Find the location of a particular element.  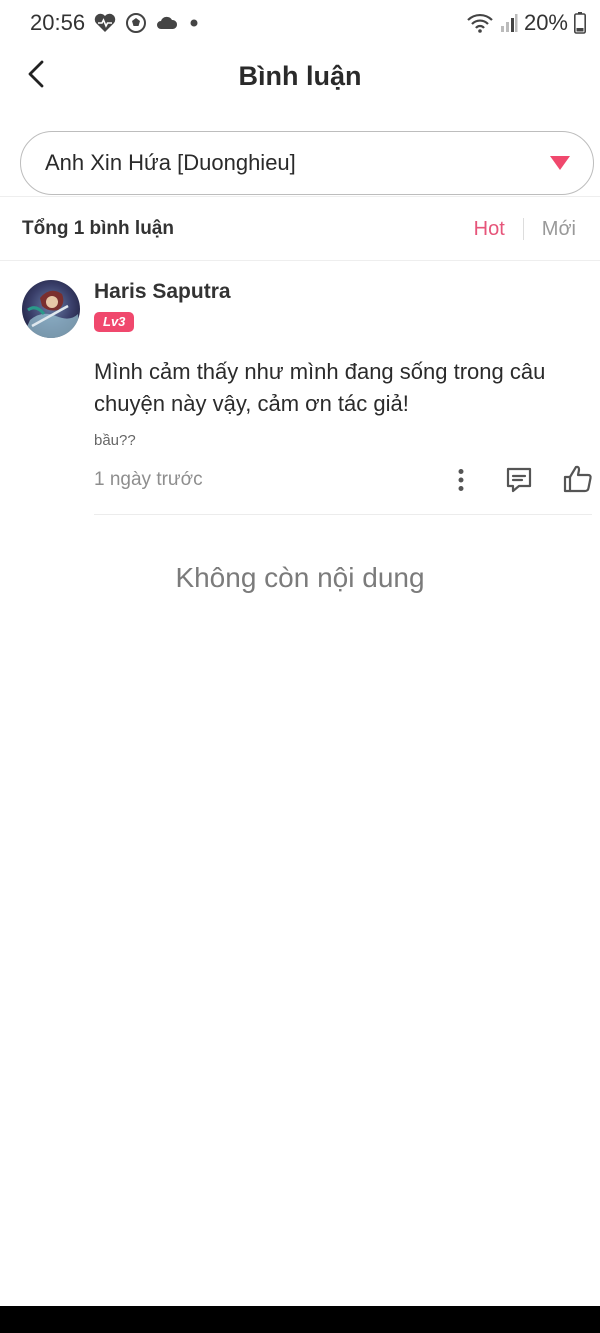

tab-hot: Hot is located at coordinates (489, 229).